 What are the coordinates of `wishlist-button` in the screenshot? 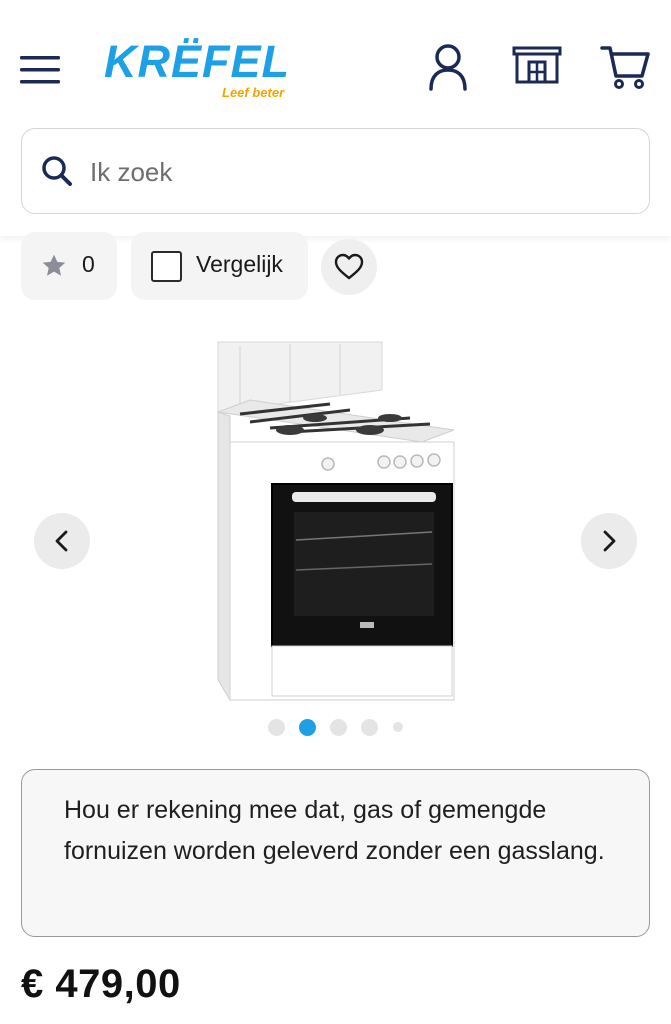 It's located at (349, 267).